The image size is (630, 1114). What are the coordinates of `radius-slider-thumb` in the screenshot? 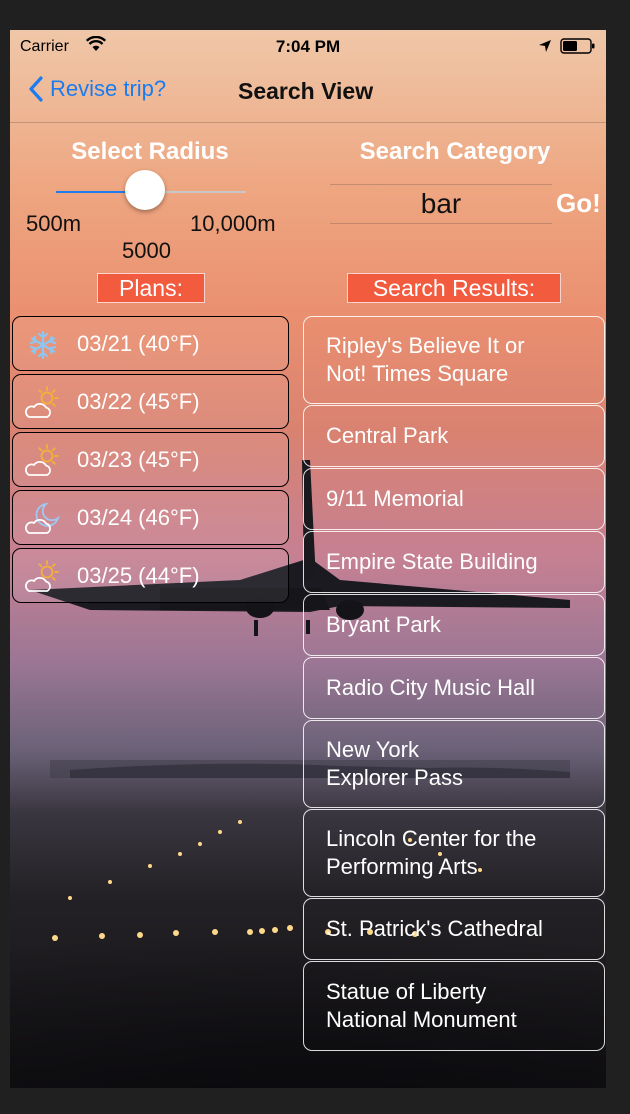 It's located at (145, 190).